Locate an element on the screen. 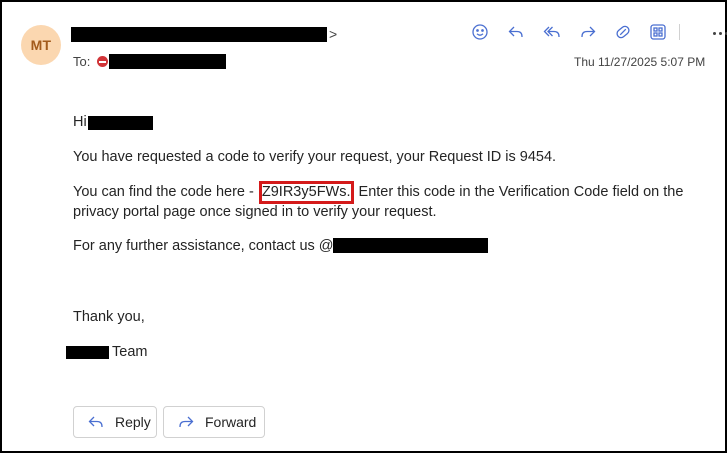  recipient-name-redacted is located at coordinates (120, 123).